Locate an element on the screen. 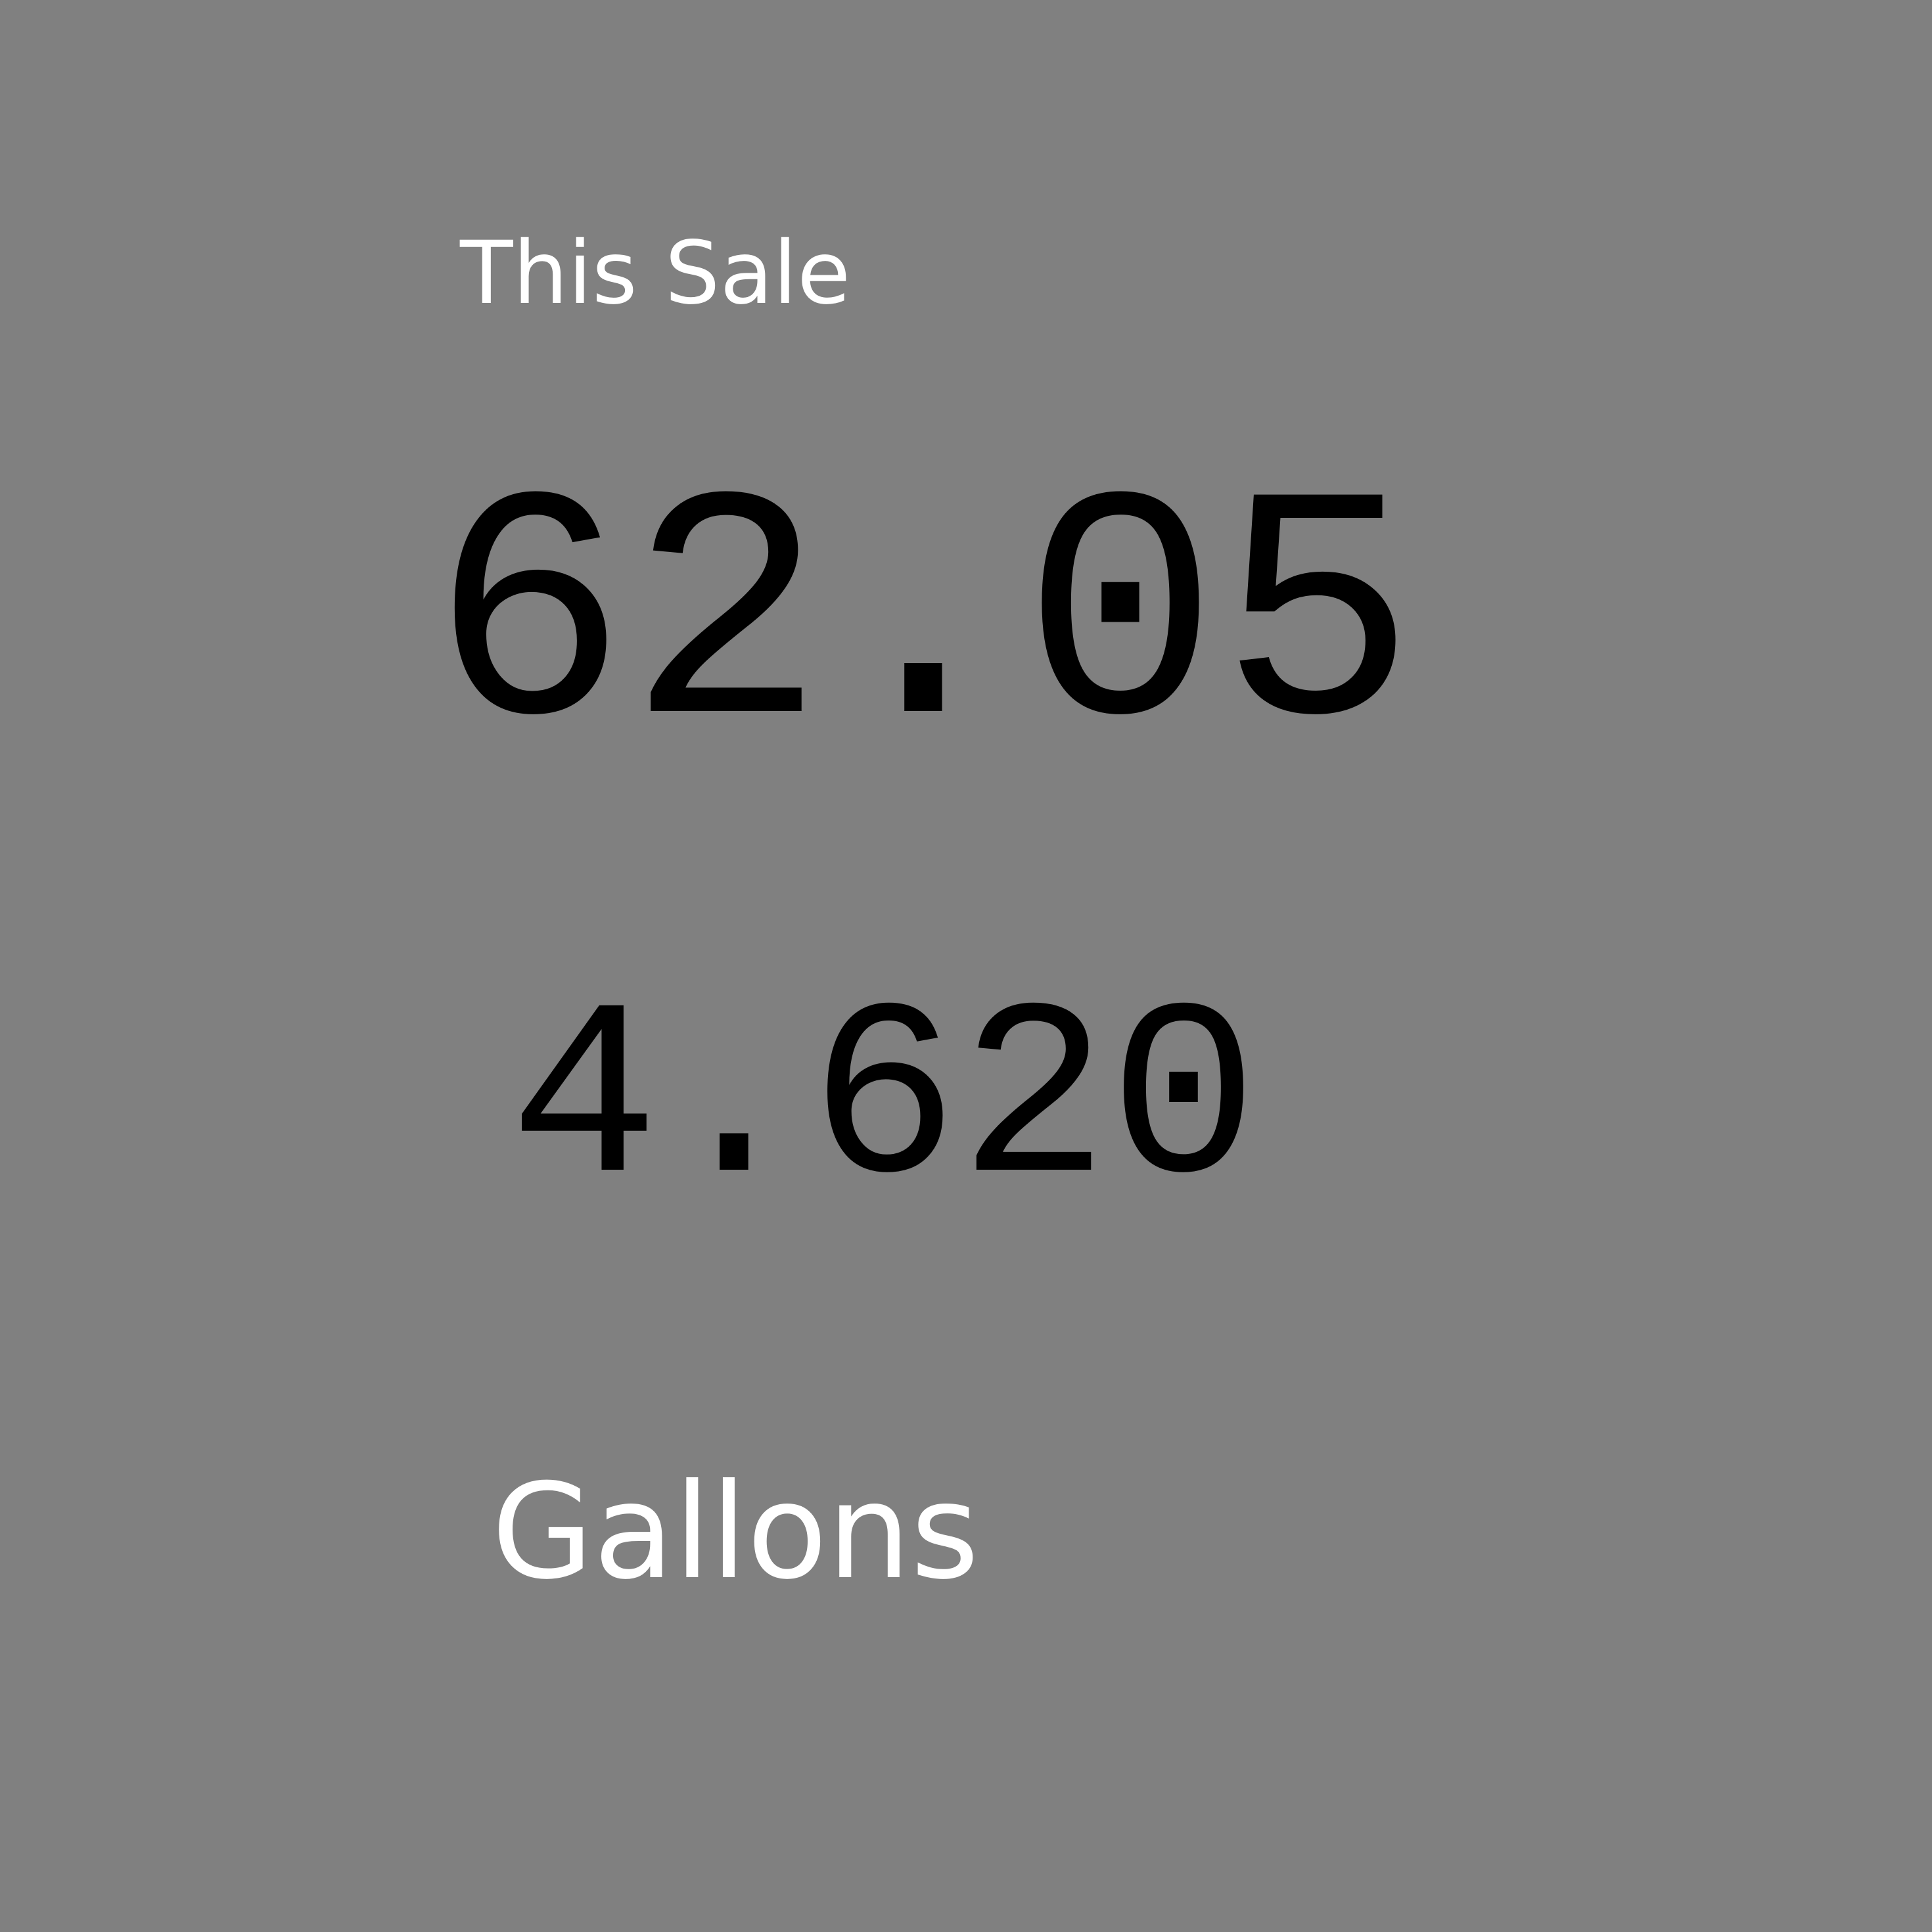 This screenshot has height=1932, width=1932. gallons-label: Gallons is located at coordinates (736, 1532).